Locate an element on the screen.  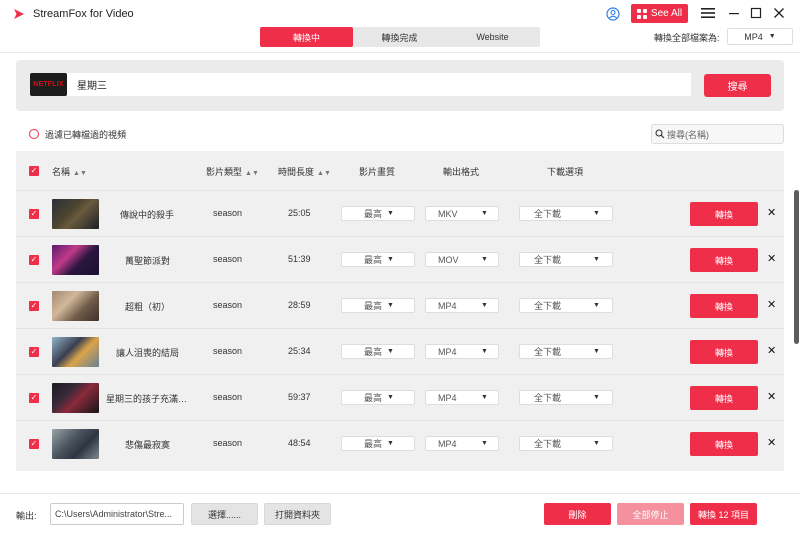
table-header: ✓ 名稱 ▲▼ 影片類型 ▲▼ 時間長度 ▲▼ 影片畫質 輸出格式 下載選項 is located at coordinates (400, 170).